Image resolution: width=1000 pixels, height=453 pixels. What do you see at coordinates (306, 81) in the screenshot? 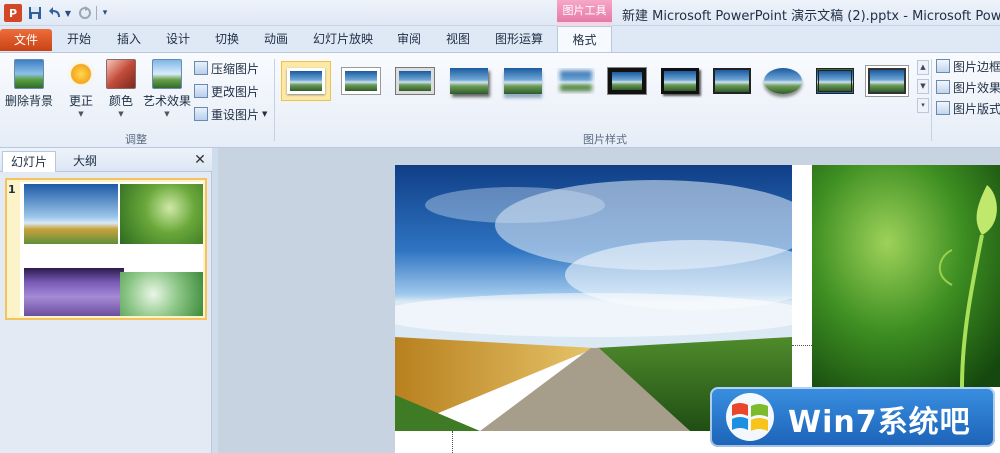
I see `picture-style-simple-frame-white` at bounding box center [306, 81].